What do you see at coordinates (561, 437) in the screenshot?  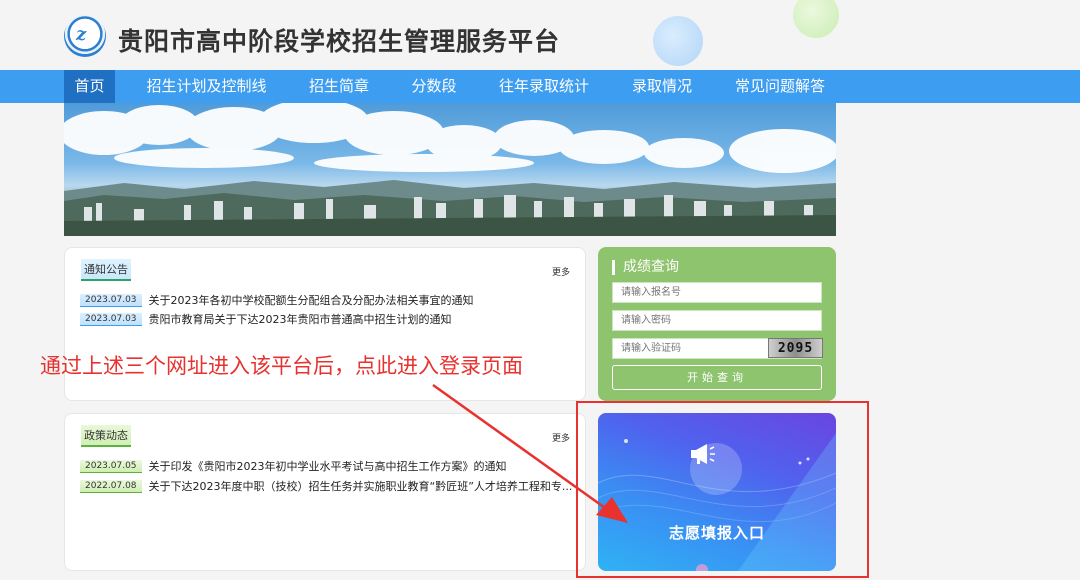 I see `policy-more-link: 更多` at bounding box center [561, 437].